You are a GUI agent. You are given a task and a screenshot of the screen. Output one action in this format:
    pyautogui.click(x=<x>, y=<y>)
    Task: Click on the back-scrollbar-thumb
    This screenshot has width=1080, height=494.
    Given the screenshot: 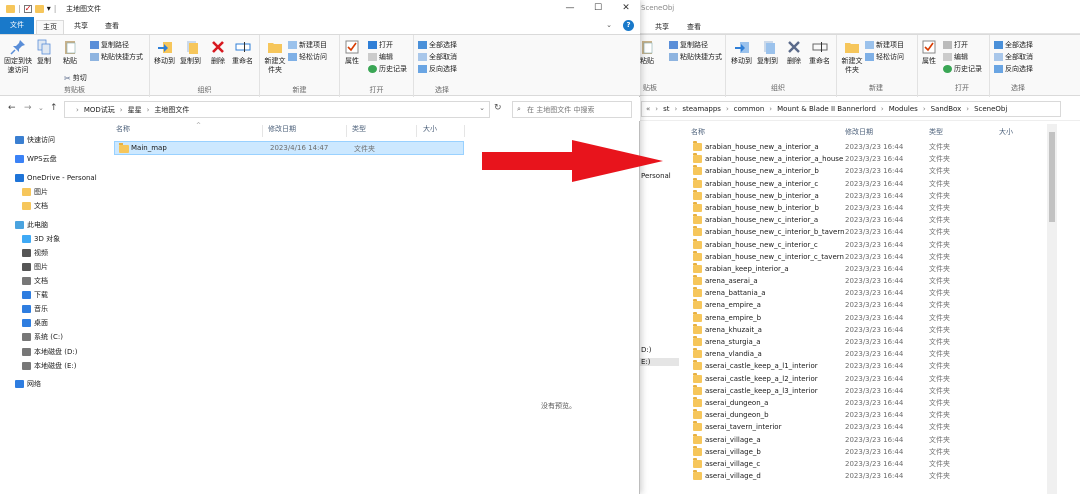 What is the action you would take?
    pyautogui.click(x=1052, y=177)
    